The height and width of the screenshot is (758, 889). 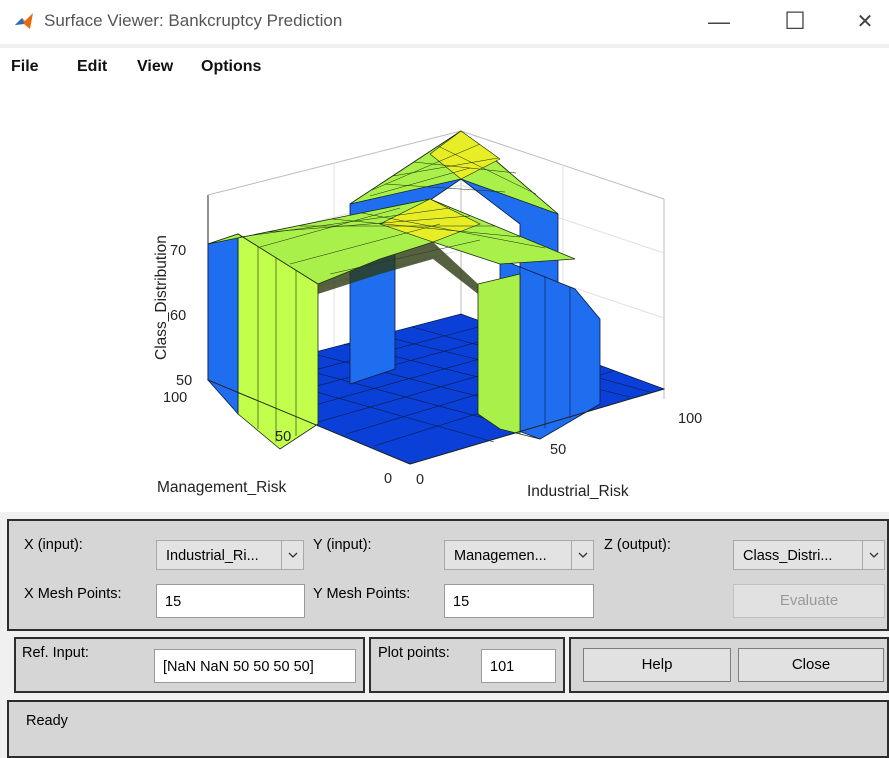 I want to click on plot-points-input: 101, so click(x=518, y=666).